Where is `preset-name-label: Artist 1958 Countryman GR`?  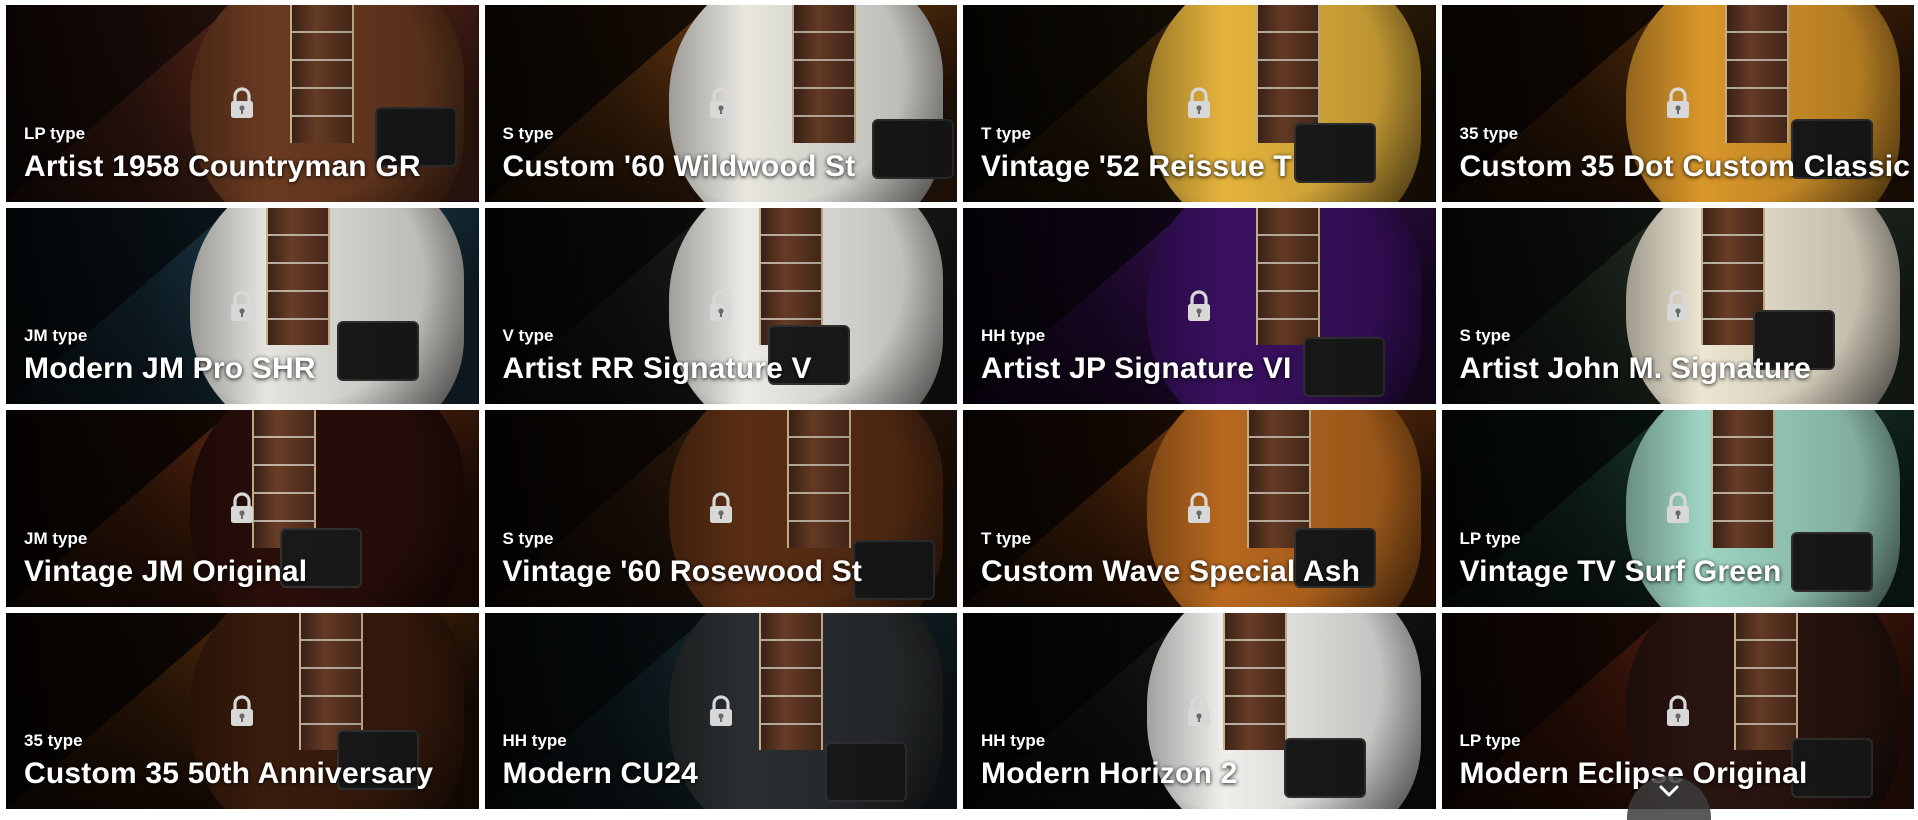 preset-name-label: Artist 1958 Countryman GR is located at coordinates (222, 166).